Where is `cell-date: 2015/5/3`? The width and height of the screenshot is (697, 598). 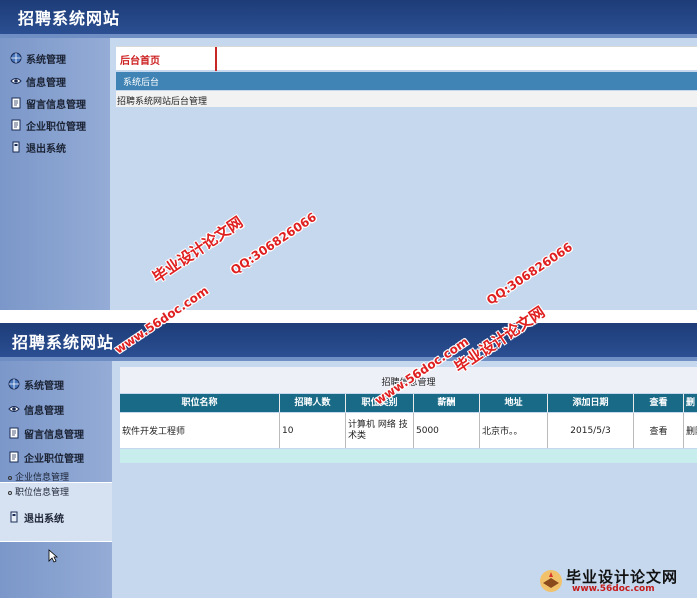
cell-date: 2015/5/3 is located at coordinates (591, 430).